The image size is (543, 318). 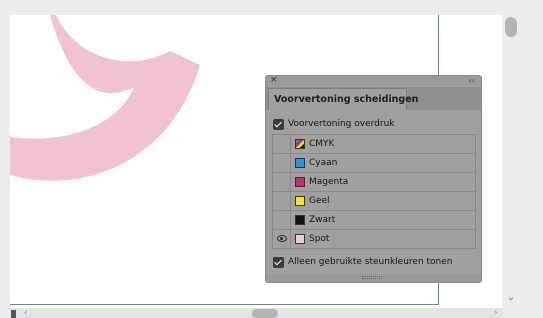 What do you see at coordinates (472, 81) in the screenshot?
I see `collapse-icon: ‹‹` at bounding box center [472, 81].